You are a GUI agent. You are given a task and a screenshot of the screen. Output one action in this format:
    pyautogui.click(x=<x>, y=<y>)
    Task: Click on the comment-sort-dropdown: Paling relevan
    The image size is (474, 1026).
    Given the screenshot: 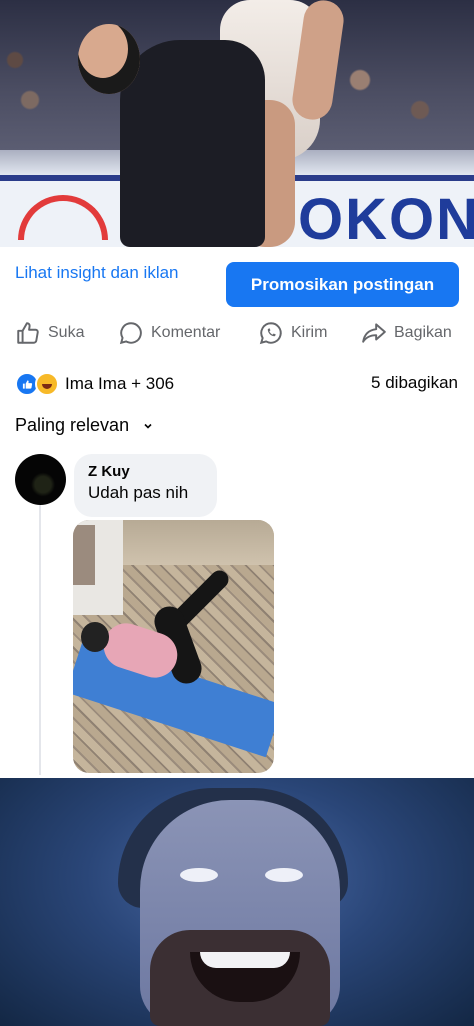 What is the action you would take?
    pyautogui.click(x=84, y=425)
    